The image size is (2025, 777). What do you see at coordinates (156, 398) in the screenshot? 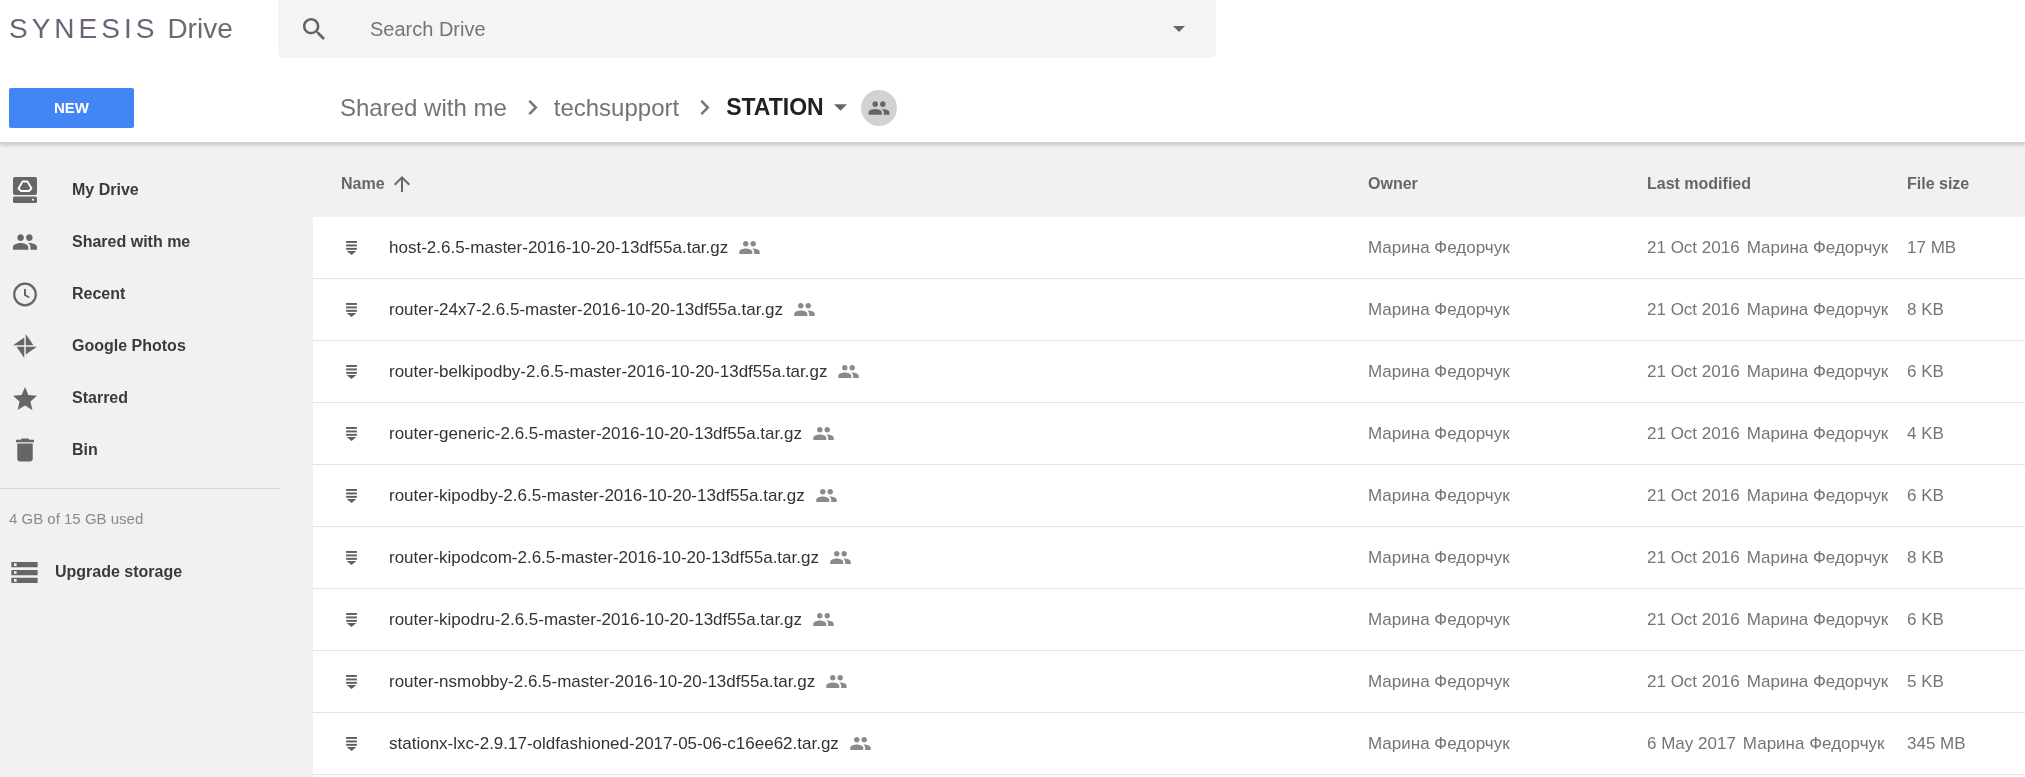
I see `sidebar-item: Starred` at bounding box center [156, 398].